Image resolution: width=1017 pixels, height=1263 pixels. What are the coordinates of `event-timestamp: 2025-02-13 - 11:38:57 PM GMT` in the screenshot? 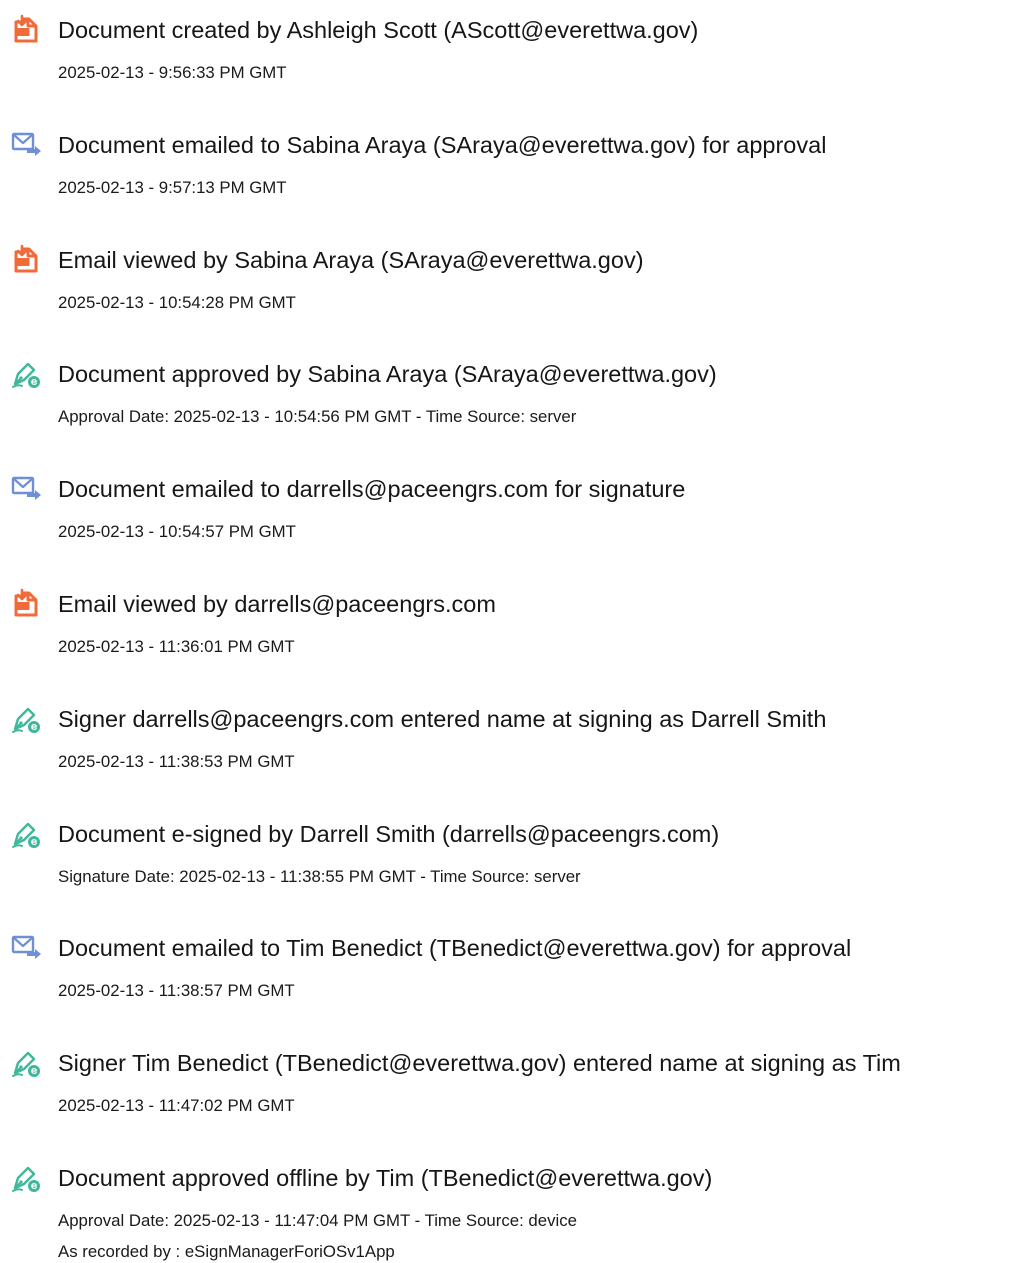 It's located at (176, 991).